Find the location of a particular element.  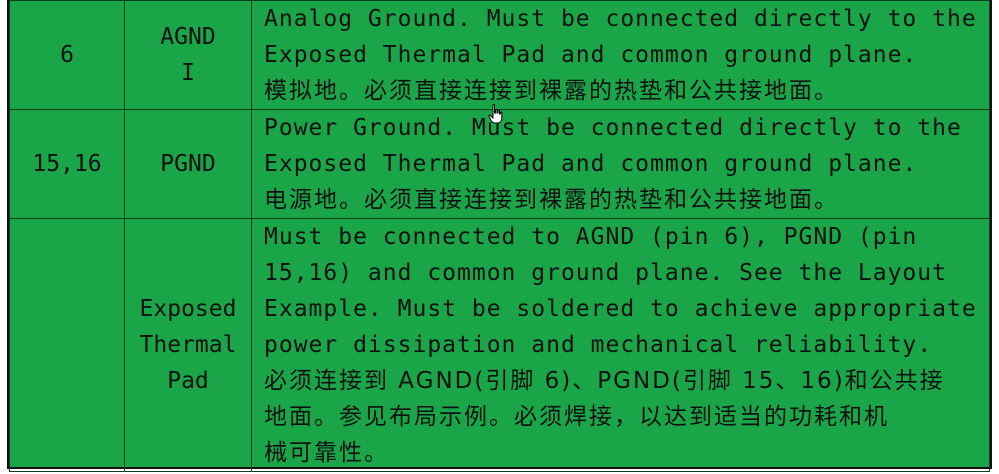

description-line-chinese: 地面。参见布局示例。必须焊接，以达到适当的功耗和机 is located at coordinates (576, 417).